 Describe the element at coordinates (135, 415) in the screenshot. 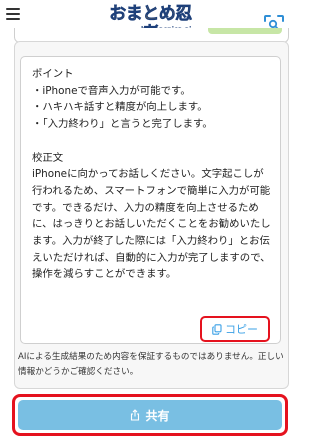

I see `share-icon` at that location.